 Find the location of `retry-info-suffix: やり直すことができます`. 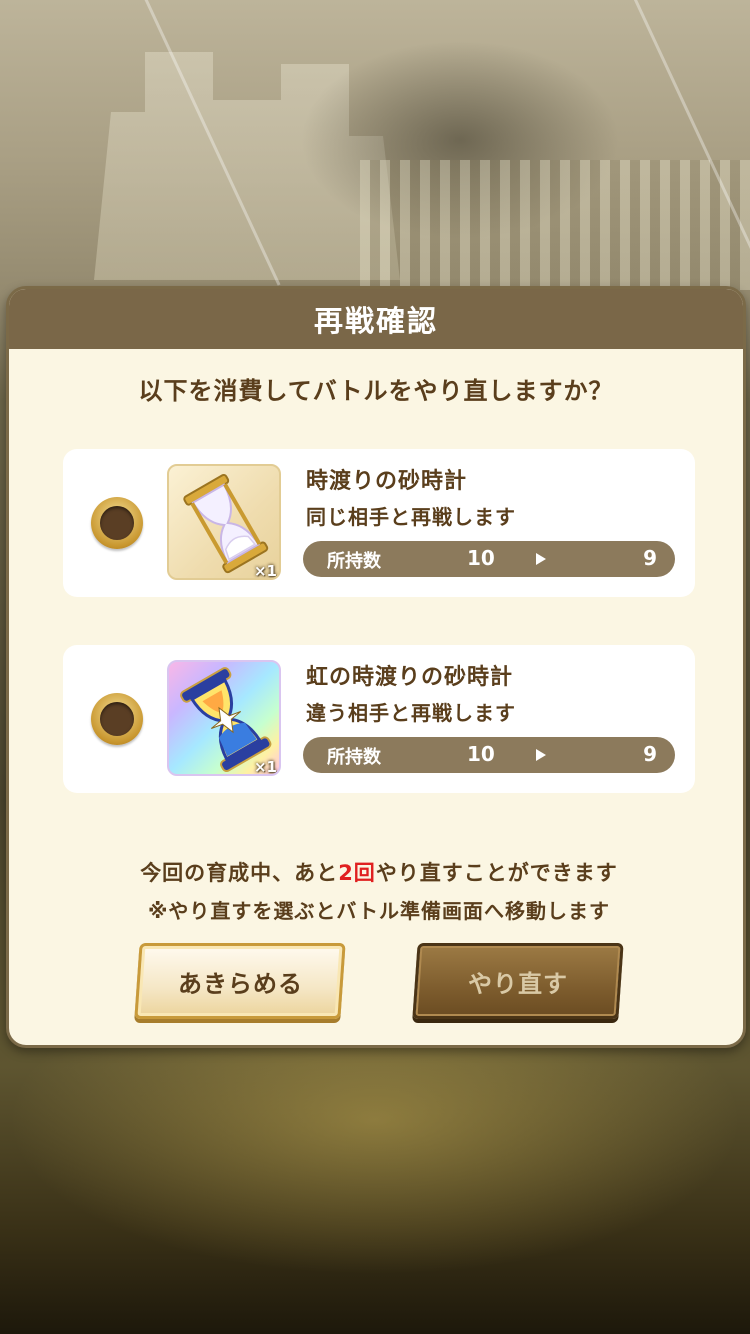

retry-info-suffix: やり直すことができます is located at coordinates (496, 873).